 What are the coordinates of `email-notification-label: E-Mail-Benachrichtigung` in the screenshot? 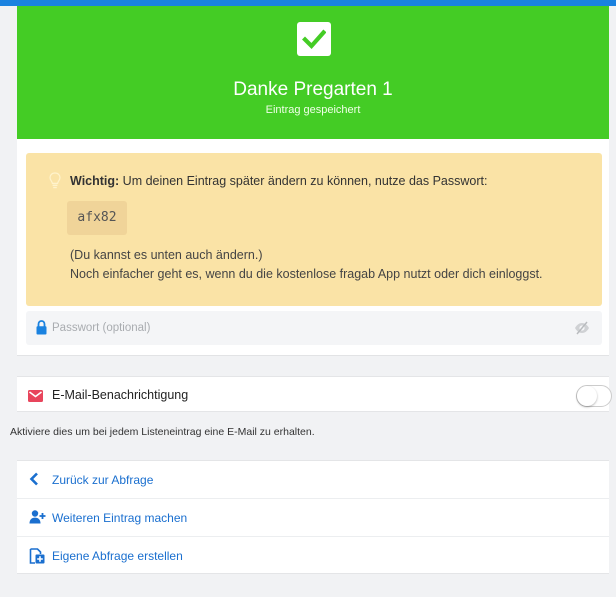 It's located at (120, 395).